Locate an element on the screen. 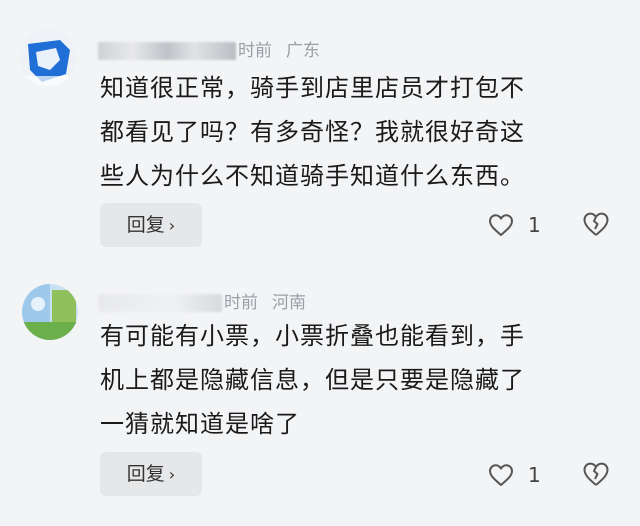  comment-location: 河南 is located at coordinates (289, 303).